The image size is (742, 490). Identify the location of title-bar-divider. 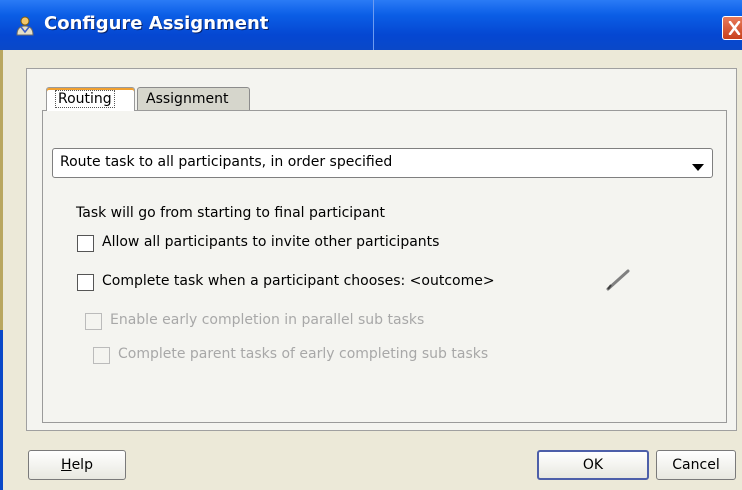
(373, 25).